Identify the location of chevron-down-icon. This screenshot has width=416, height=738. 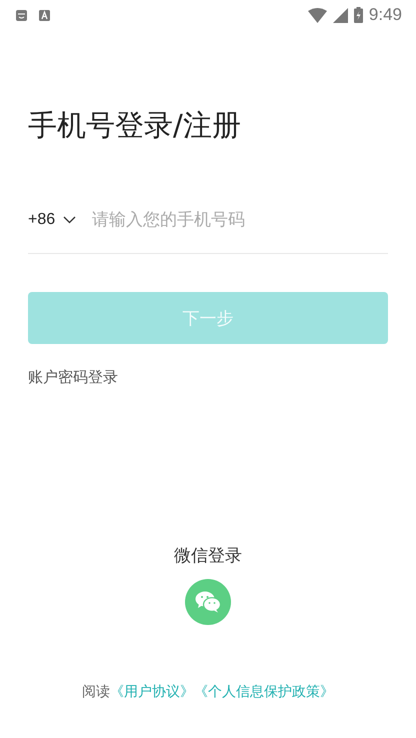
(69, 220).